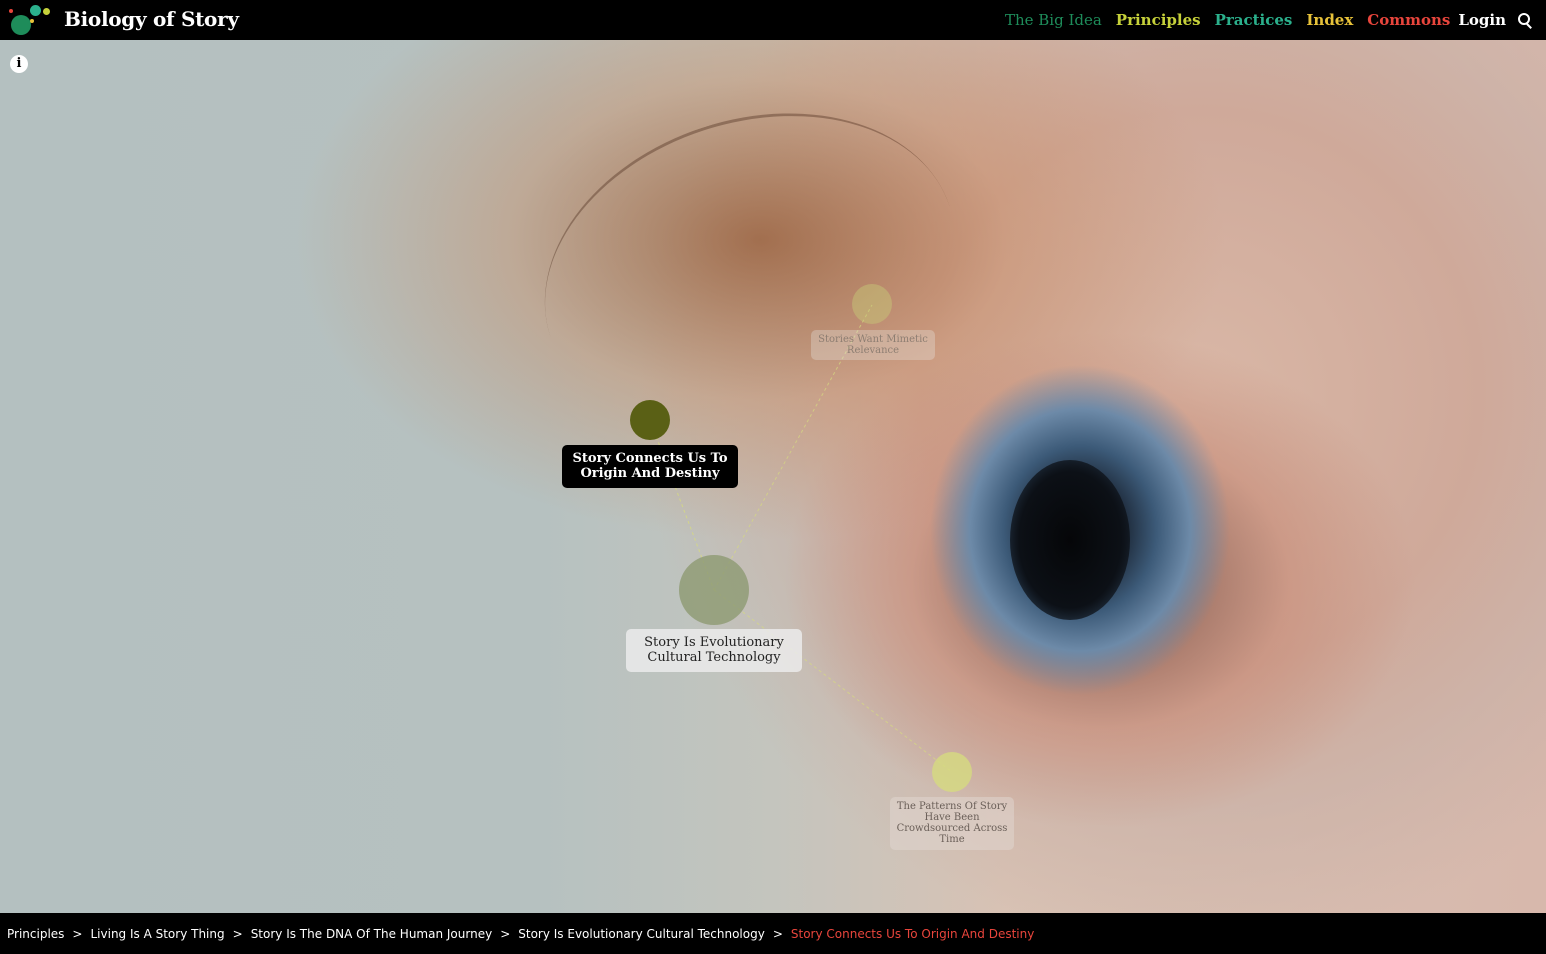 The height and width of the screenshot is (954, 1546). I want to click on nav-commons: Commons, so click(1408, 20).